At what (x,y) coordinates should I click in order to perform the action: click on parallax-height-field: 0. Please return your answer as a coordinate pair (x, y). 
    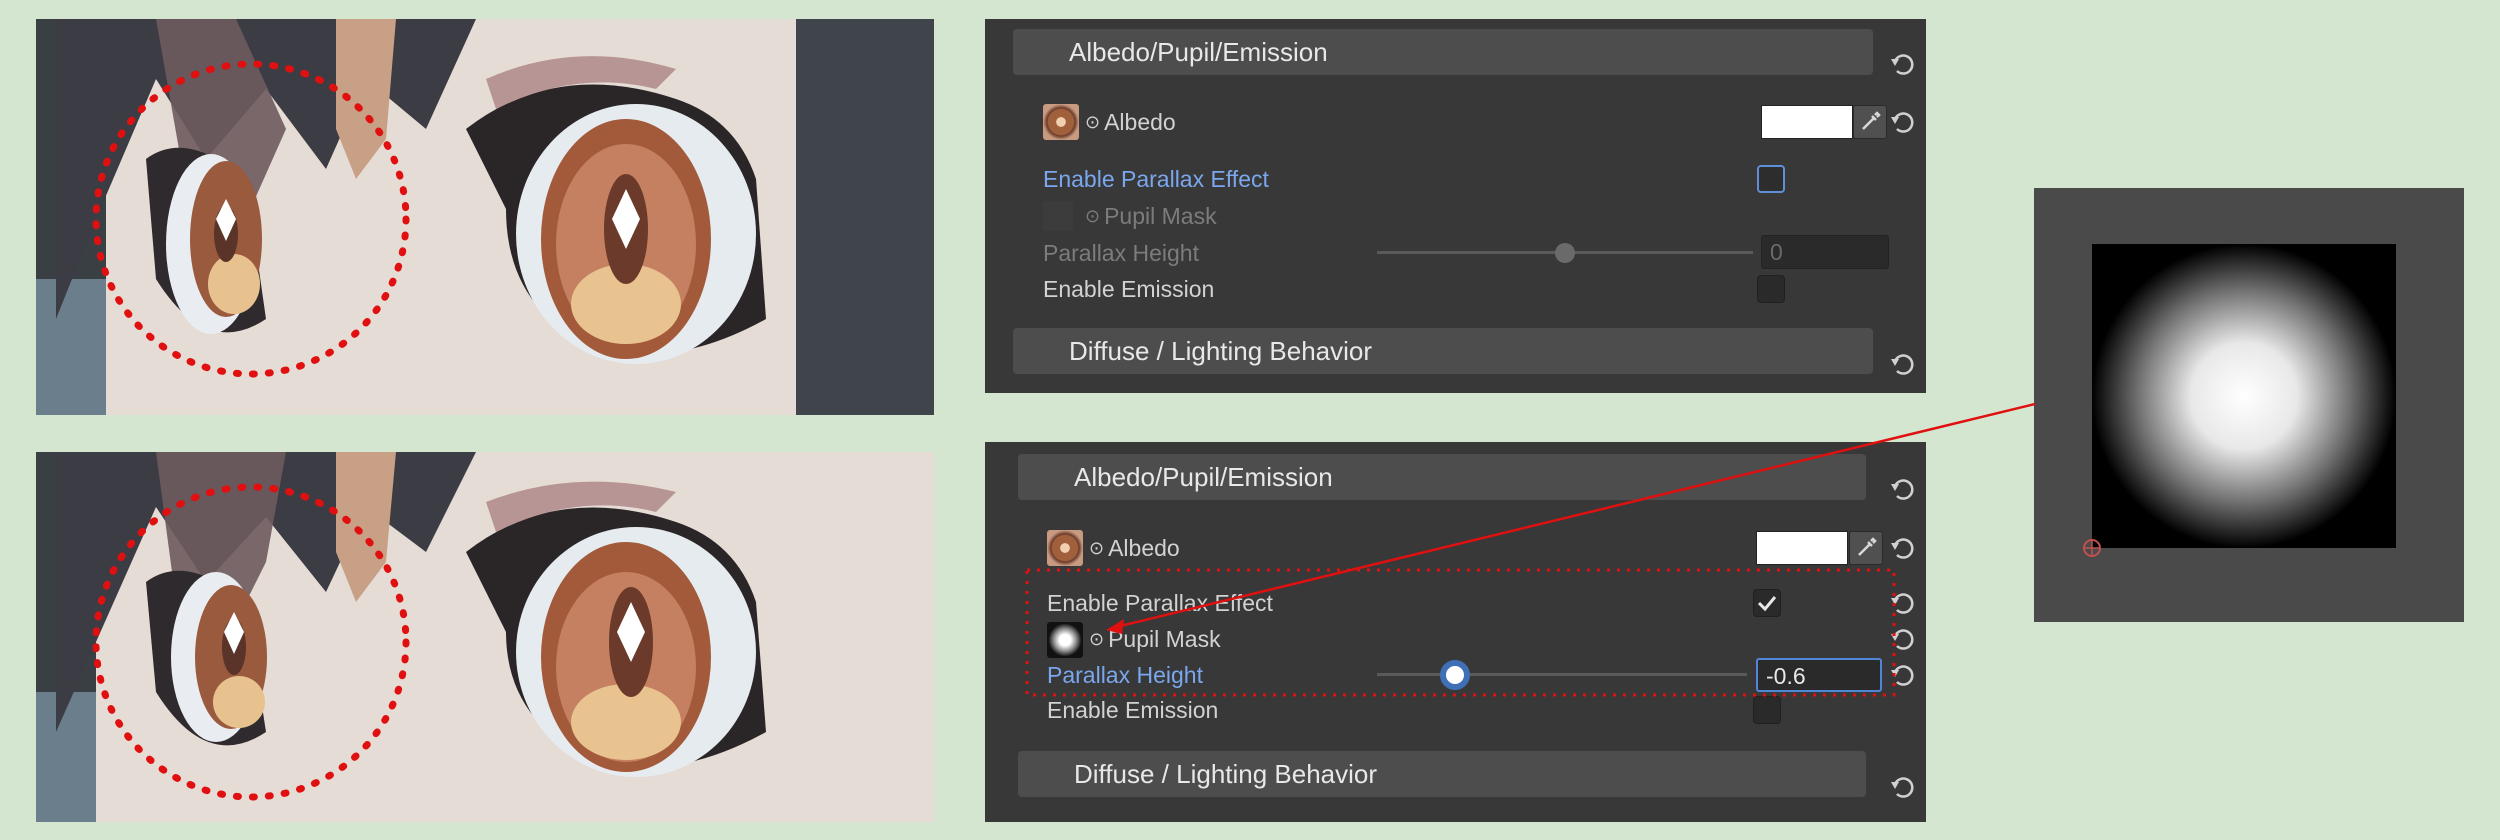
    Looking at the image, I should click on (1825, 252).